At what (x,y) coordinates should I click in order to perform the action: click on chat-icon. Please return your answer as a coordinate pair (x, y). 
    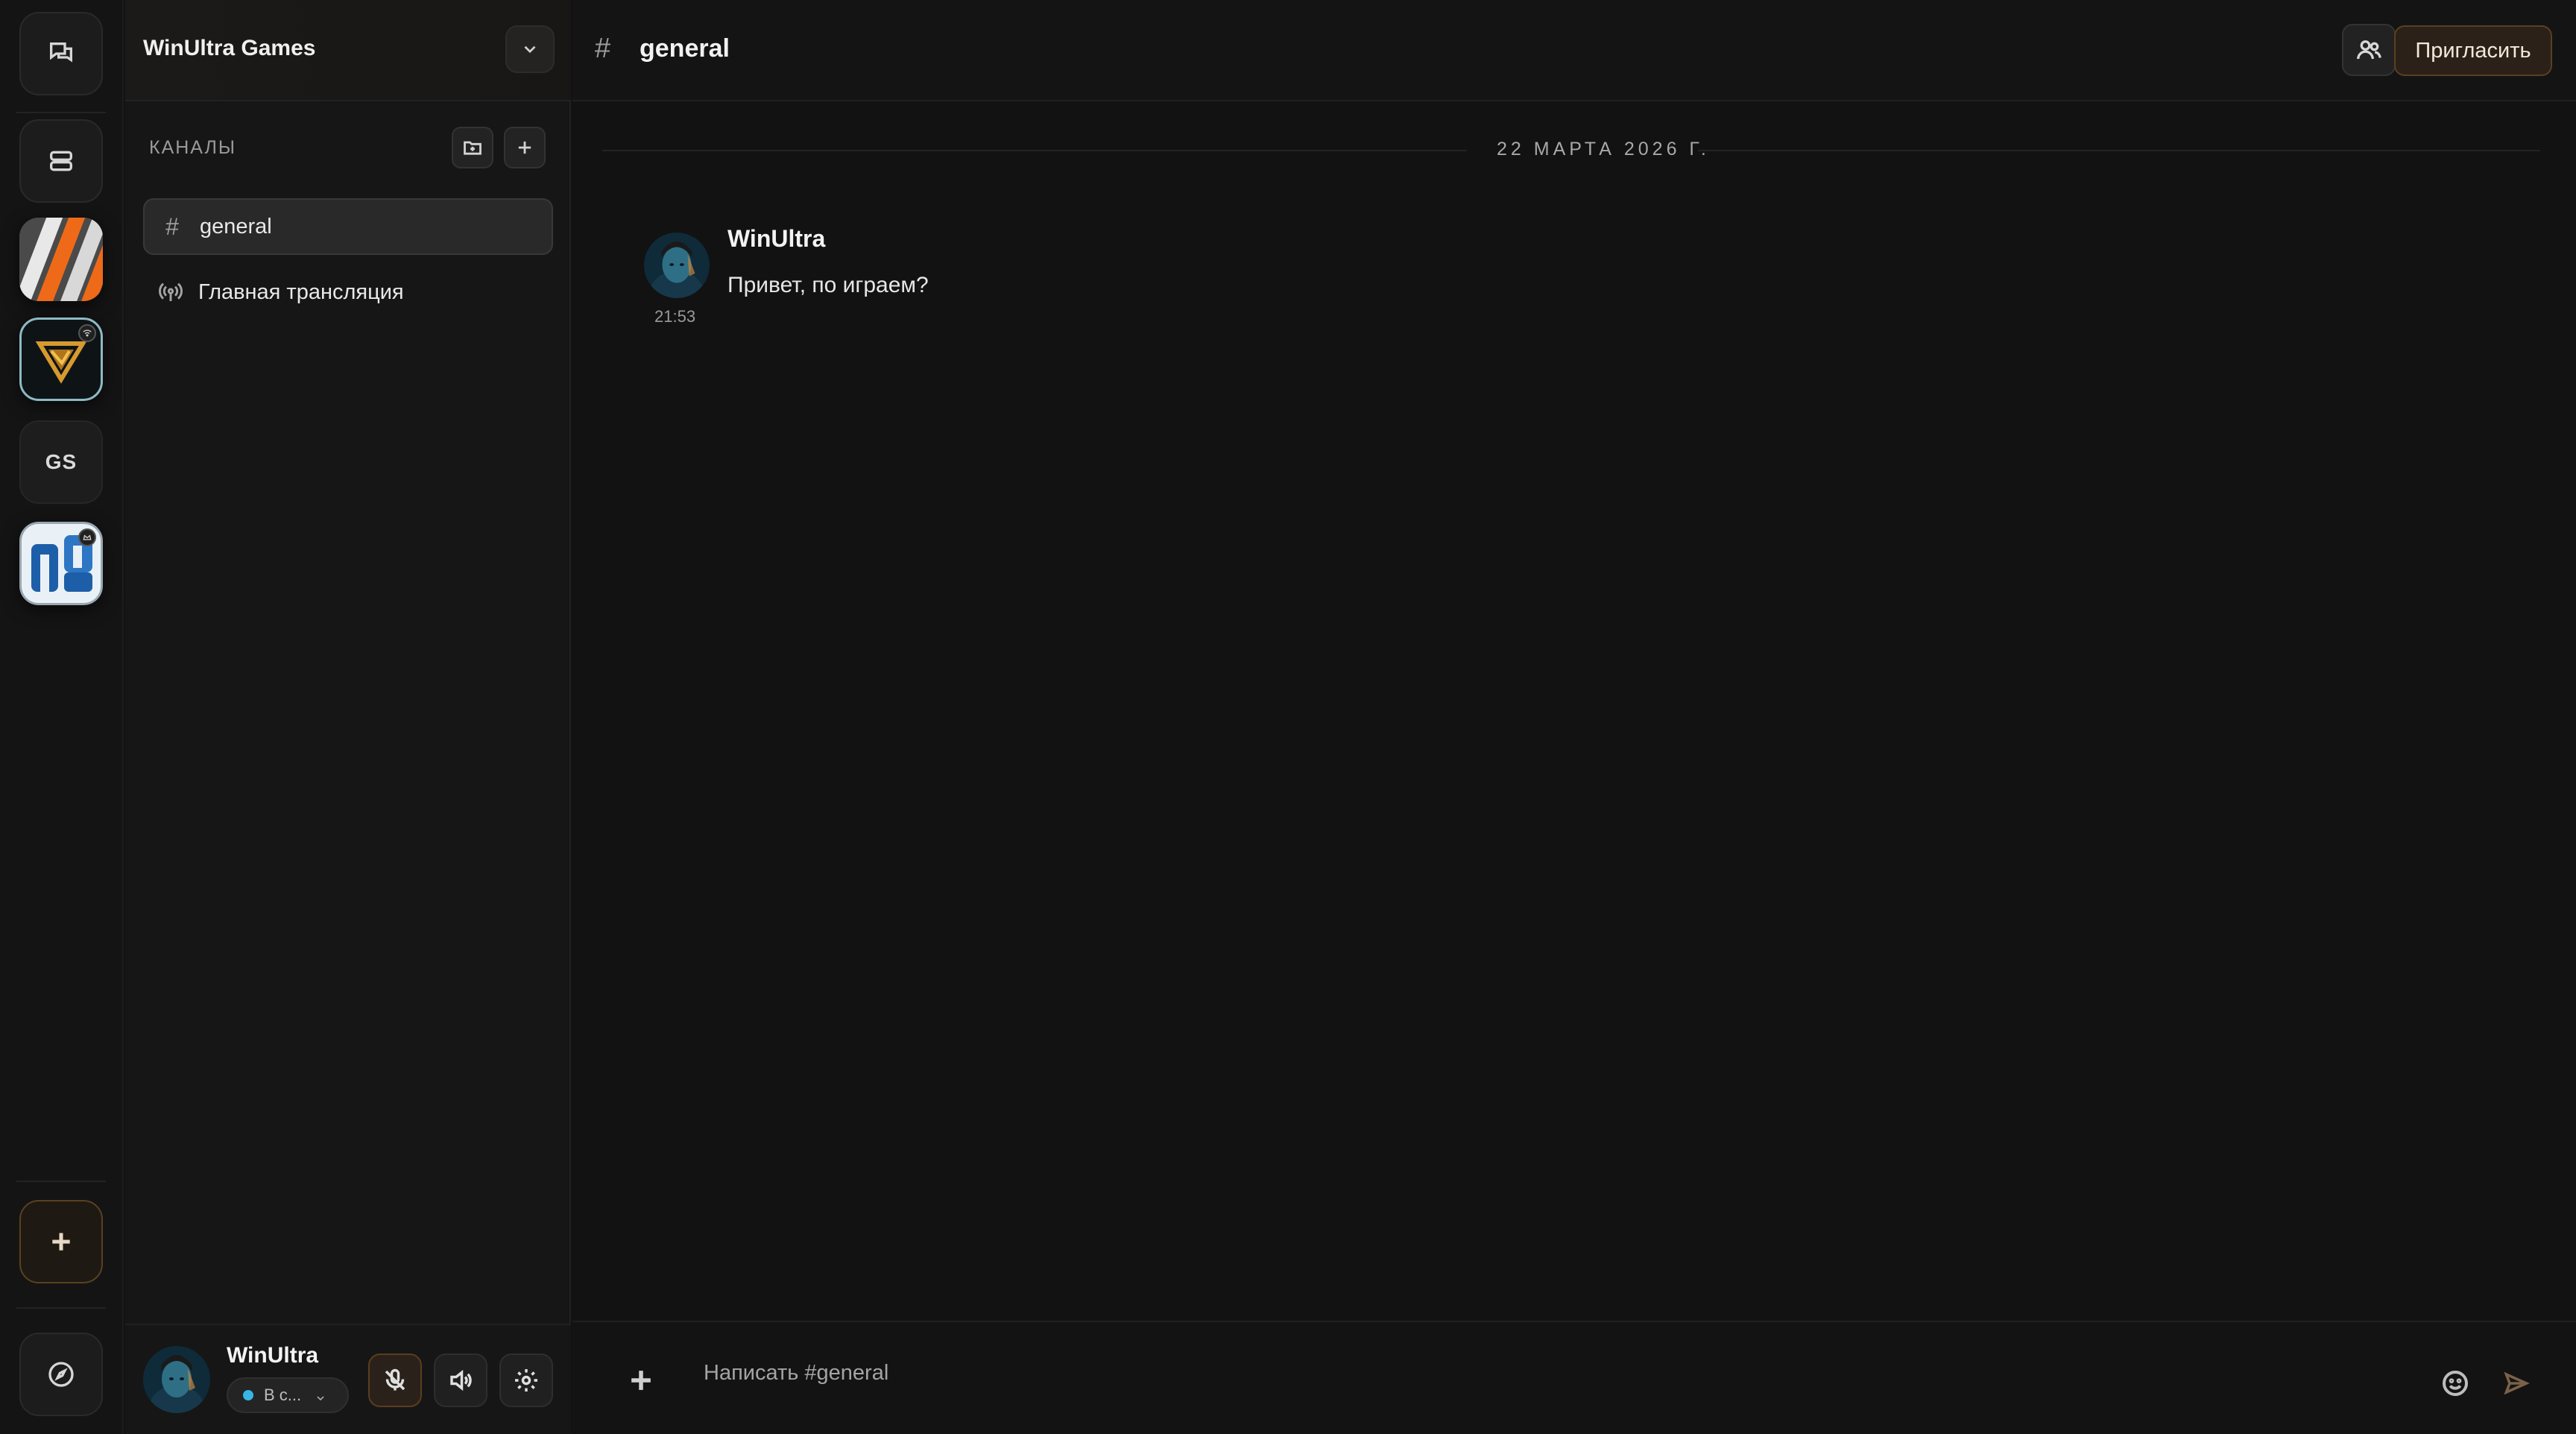
    Looking at the image, I should click on (61, 52).